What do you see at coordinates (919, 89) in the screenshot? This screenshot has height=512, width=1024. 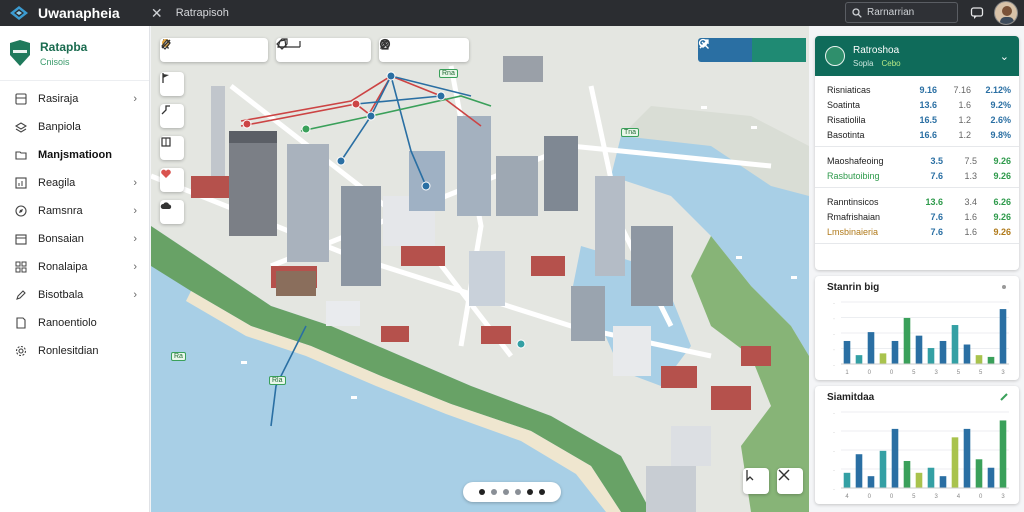 I see `stat-row: Risniaticas 9.16 7.16 2.12%` at bounding box center [919, 89].